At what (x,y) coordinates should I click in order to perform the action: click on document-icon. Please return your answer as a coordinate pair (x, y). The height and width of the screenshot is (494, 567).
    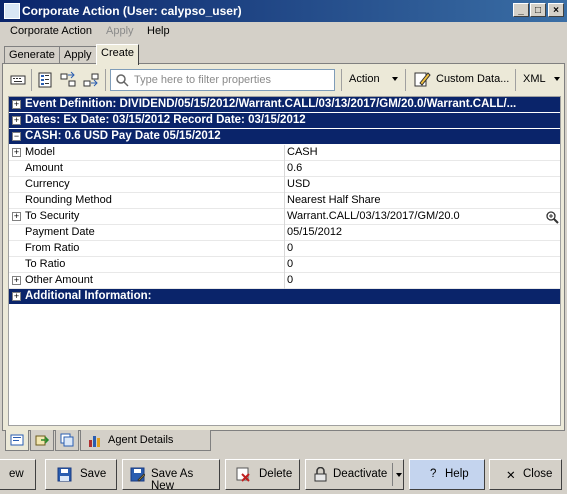
    Looking at the image, I should click on (17, 440).